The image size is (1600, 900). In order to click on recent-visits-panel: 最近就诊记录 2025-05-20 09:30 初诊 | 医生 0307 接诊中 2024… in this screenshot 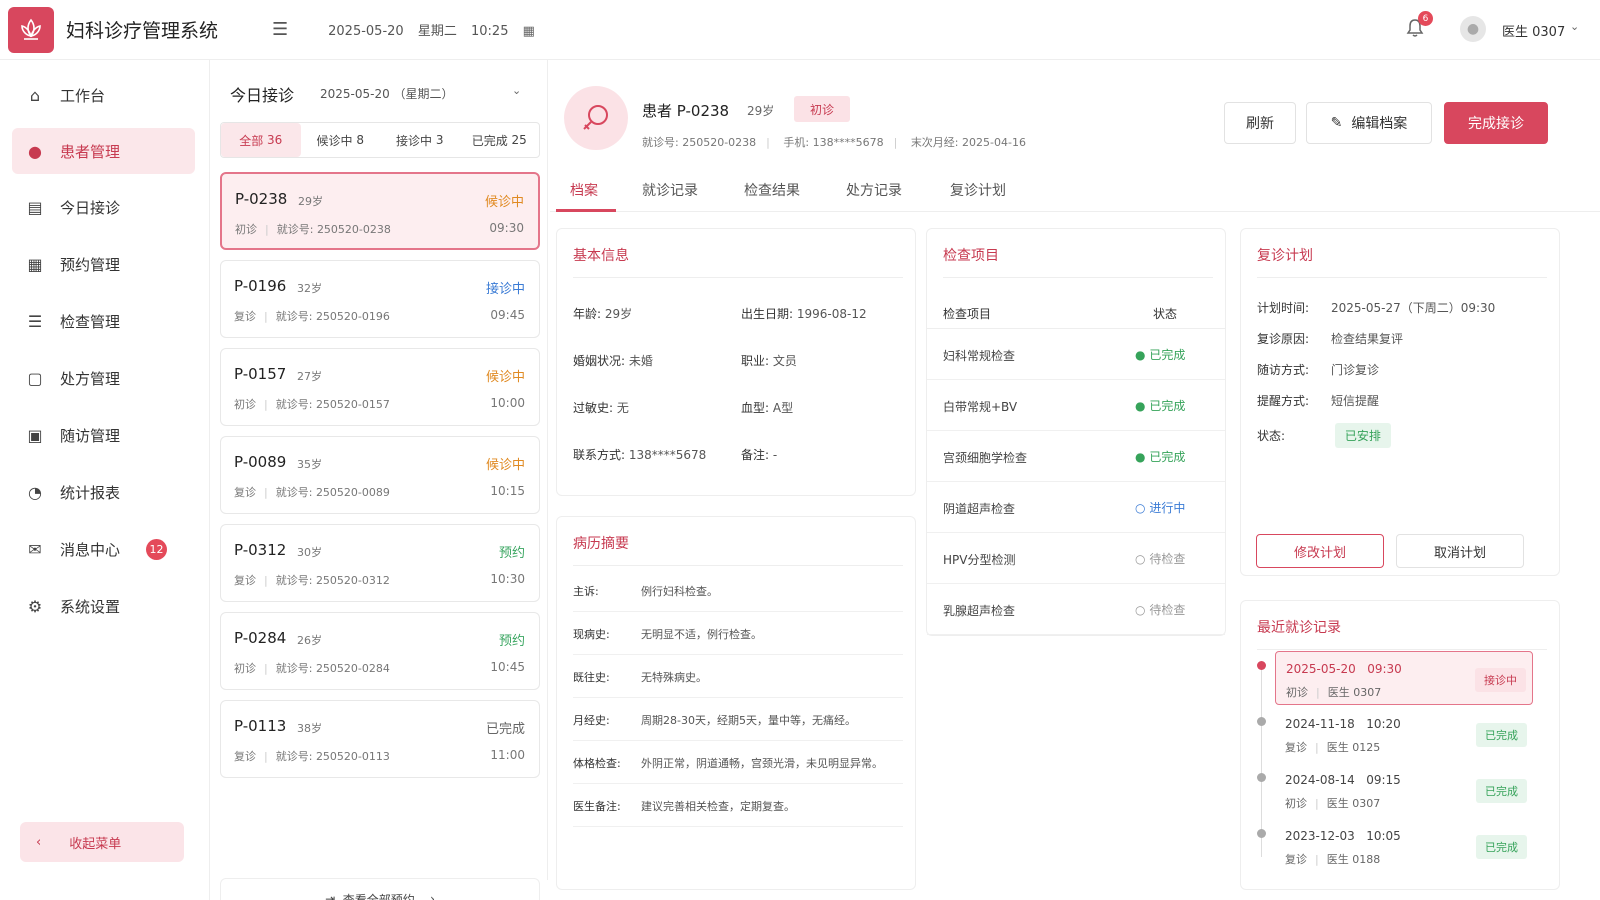, I will do `click(1400, 745)`.